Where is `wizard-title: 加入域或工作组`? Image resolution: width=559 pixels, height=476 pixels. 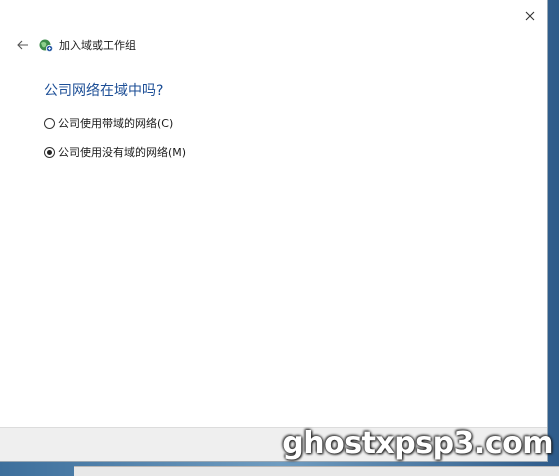
wizard-title: 加入域或工作组 is located at coordinates (97, 45).